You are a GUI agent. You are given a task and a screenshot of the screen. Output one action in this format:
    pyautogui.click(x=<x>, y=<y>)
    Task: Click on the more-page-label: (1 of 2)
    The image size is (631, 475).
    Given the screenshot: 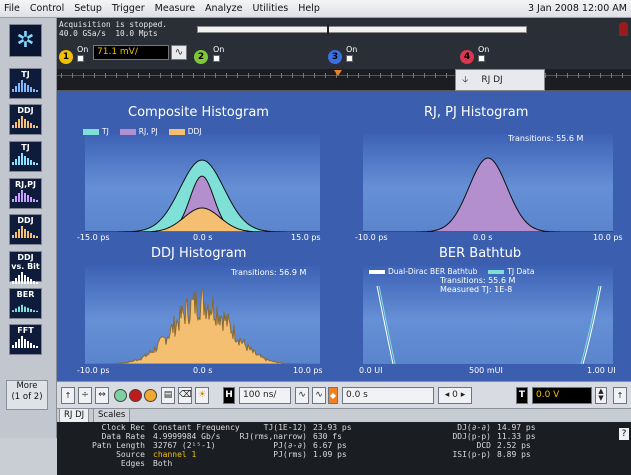 What is the action you would take?
    pyautogui.click(x=27, y=397)
    